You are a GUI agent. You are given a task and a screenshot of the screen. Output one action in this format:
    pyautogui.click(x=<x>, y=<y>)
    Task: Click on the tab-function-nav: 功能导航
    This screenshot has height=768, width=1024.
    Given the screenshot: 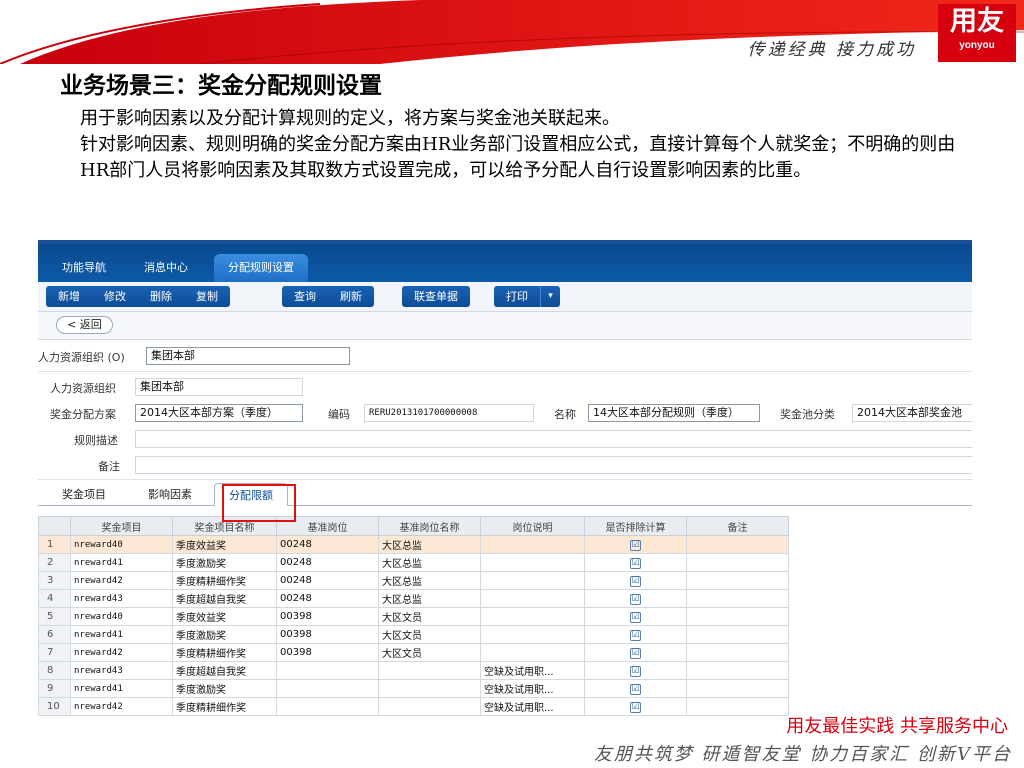 What is the action you would take?
    pyautogui.click(x=84, y=268)
    